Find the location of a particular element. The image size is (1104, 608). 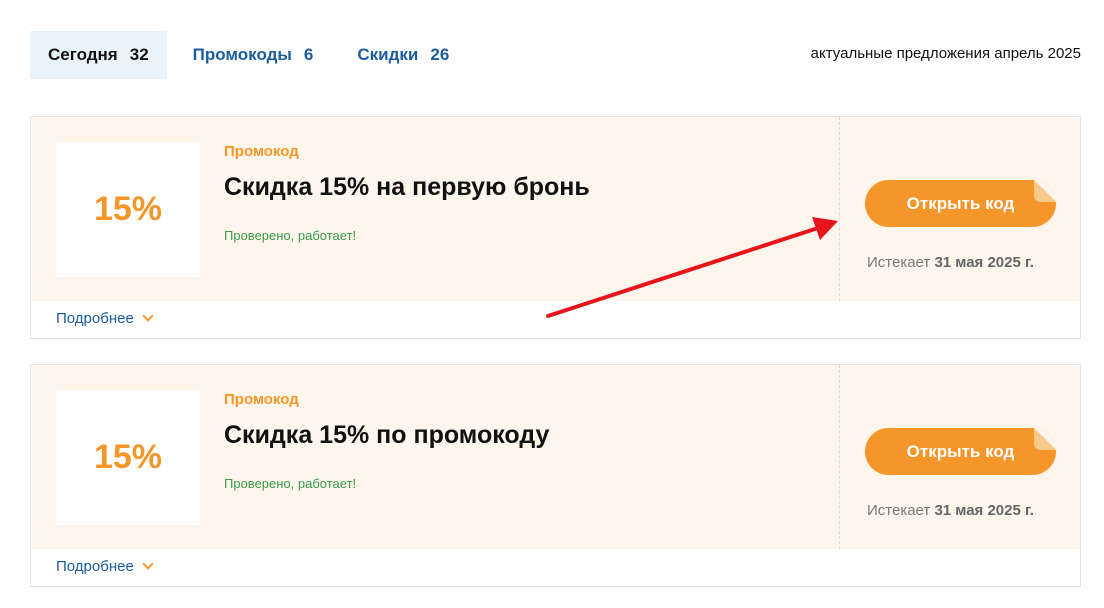

tab-discounts-label: Скидки is located at coordinates (388, 54).